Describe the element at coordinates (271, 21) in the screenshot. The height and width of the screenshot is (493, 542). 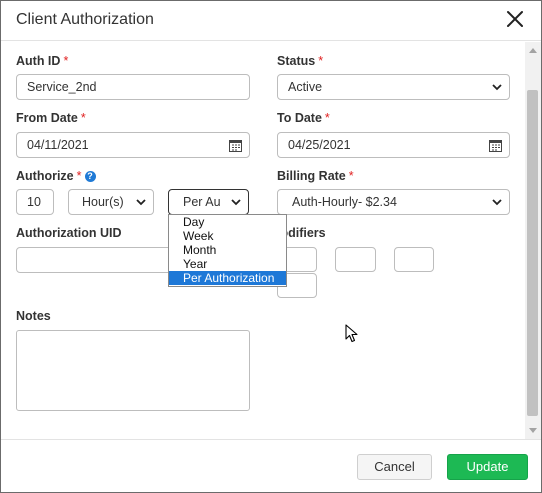
I see `dialog-header: Client Authorization` at that location.